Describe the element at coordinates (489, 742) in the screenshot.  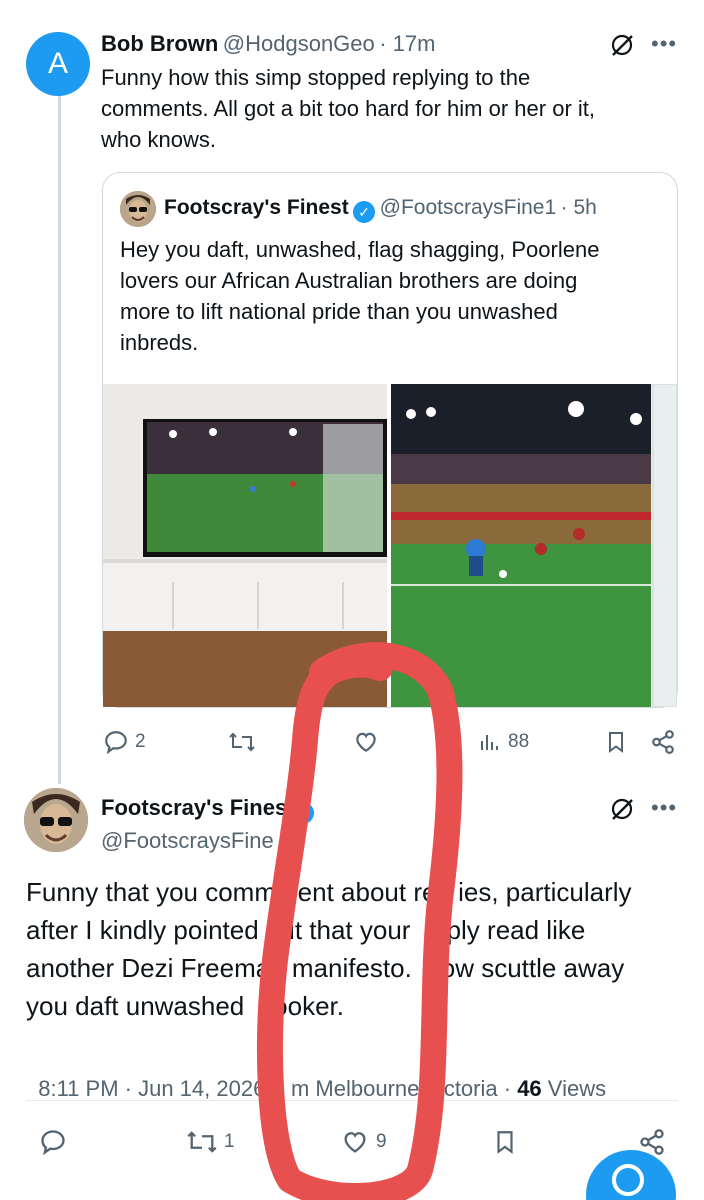
I see `analytics-icon` at that location.